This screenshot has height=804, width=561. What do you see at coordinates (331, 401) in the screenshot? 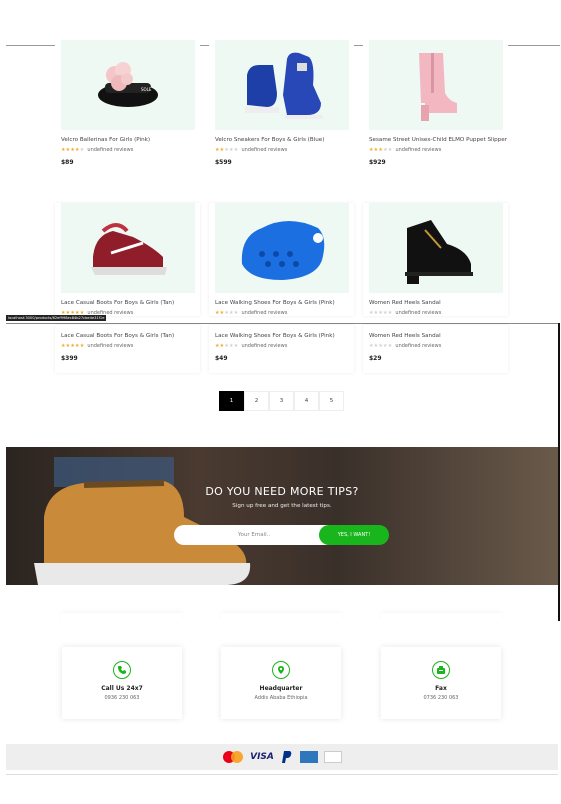
I see `page-button-5: 5` at bounding box center [331, 401].